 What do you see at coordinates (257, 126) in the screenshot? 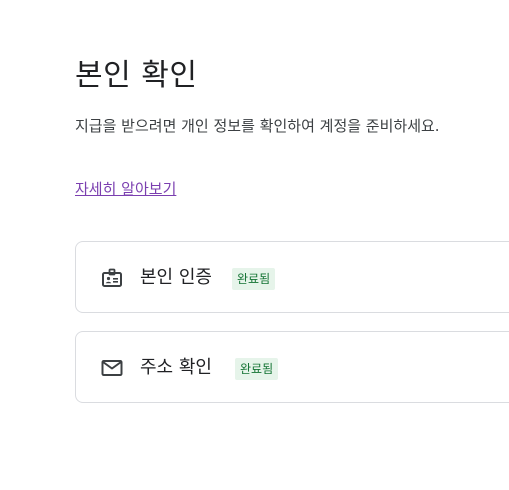
I see `page-description: 지급을 받으려면 개인 정보를 확인하여 계정을 준비하세요.` at bounding box center [257, 126].